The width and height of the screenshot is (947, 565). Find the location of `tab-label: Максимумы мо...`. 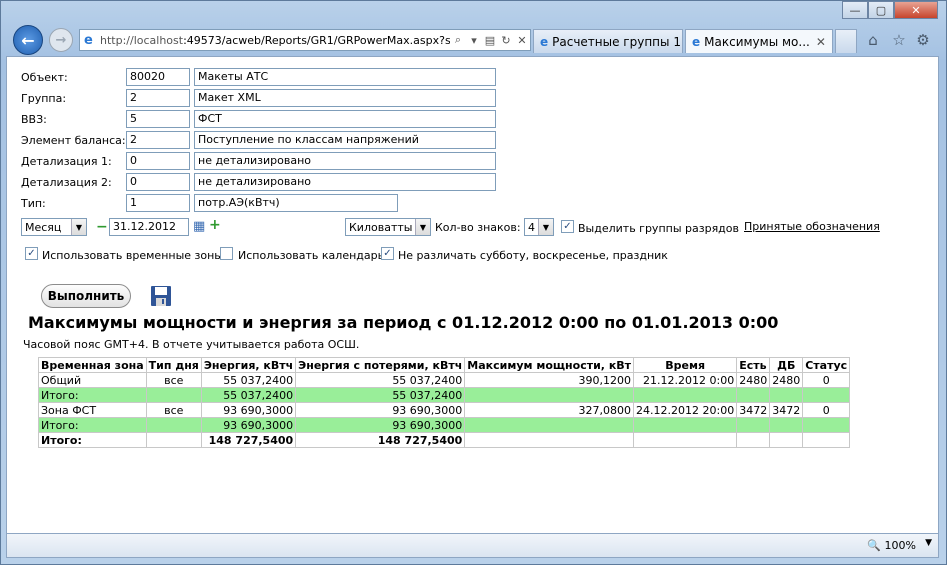

tab-label: Максимумы мо... is located at coordinates (757, 41).